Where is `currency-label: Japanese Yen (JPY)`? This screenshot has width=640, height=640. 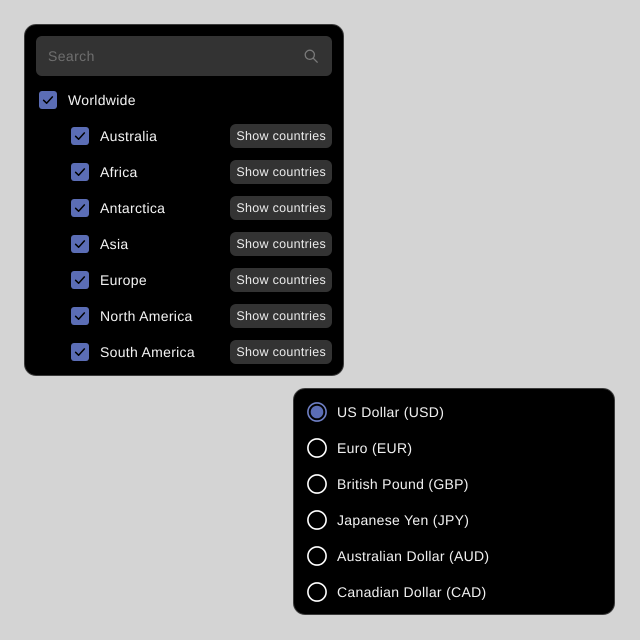
currency-label: Japanese Yen (JPY) is located at coordinates (403, 520).